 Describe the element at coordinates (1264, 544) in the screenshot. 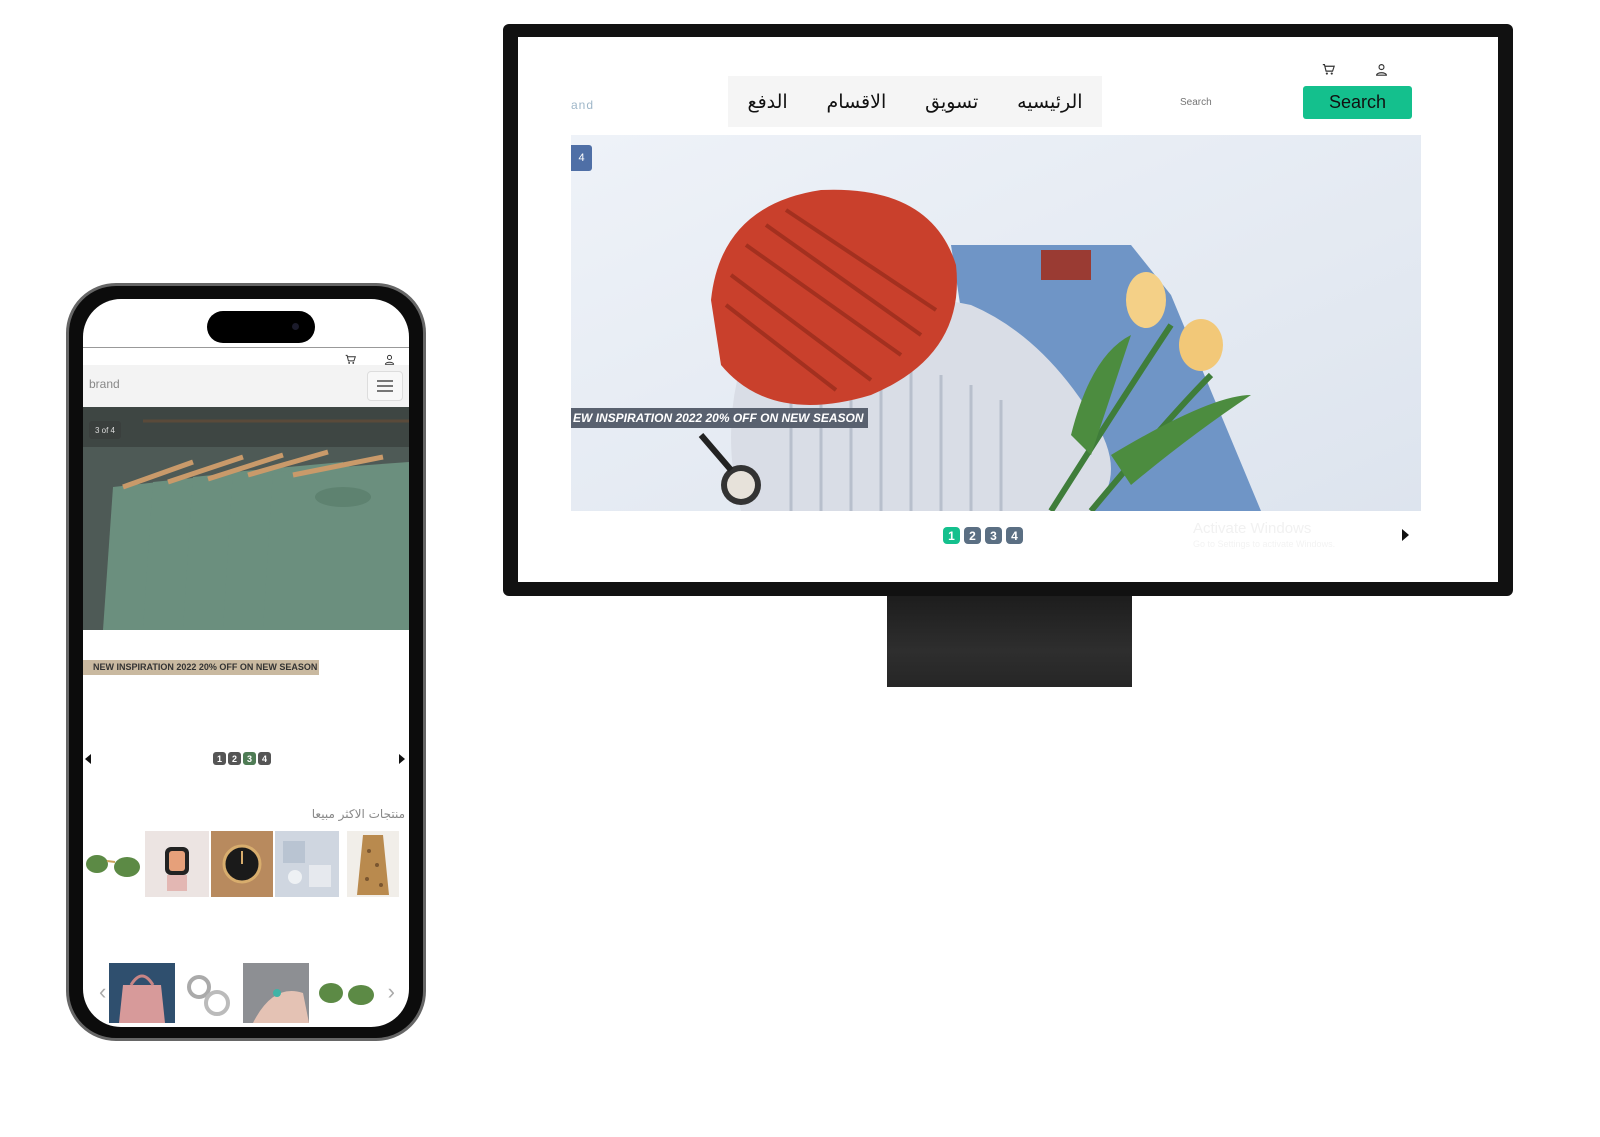

I see `activate-subtitle: Go to Settings to activate Windows.` at that location.